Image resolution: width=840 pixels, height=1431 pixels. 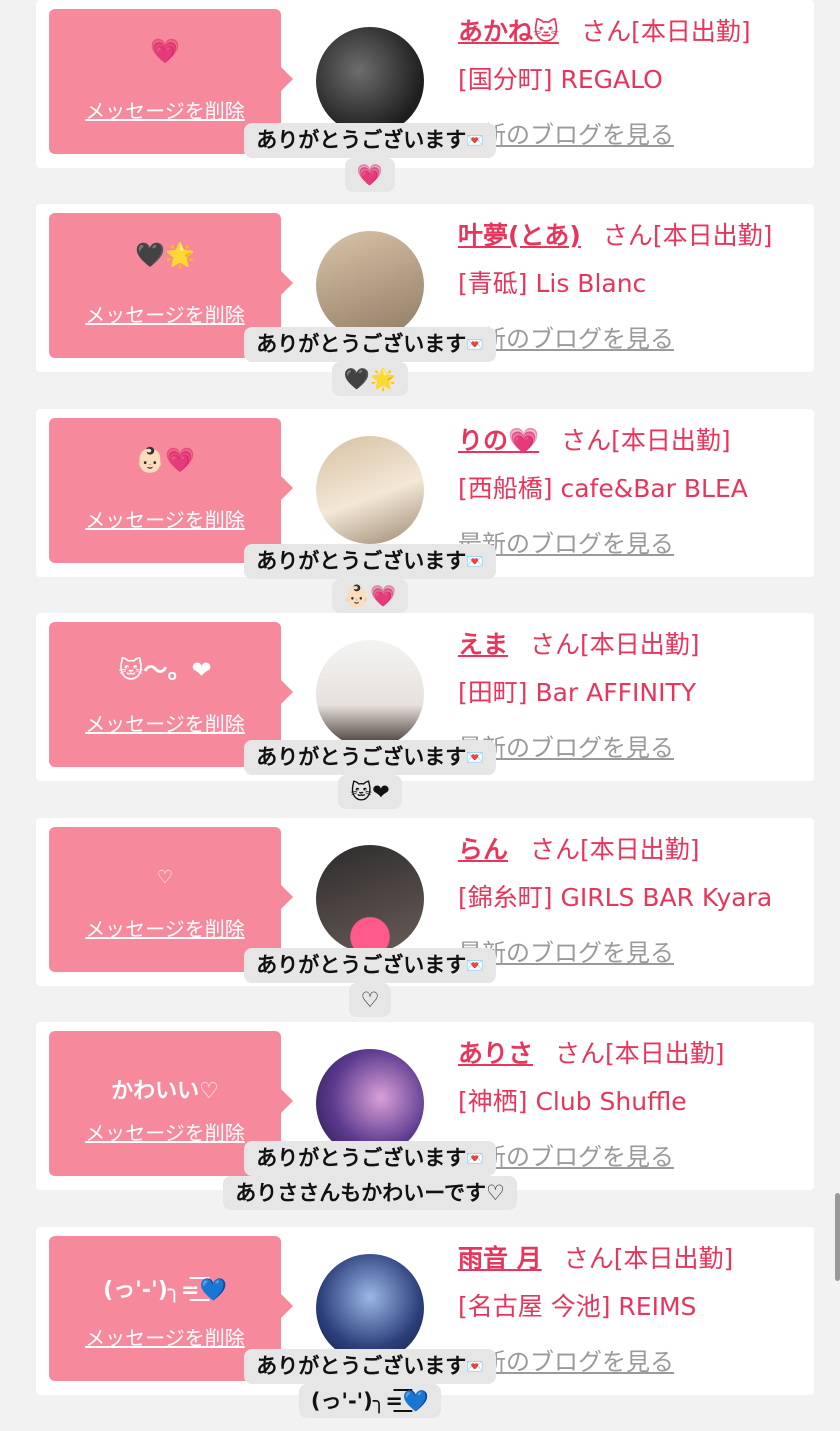 I want to click on name-line: 雨音 月さん[本日出勤], so click(x=595, y=1257).